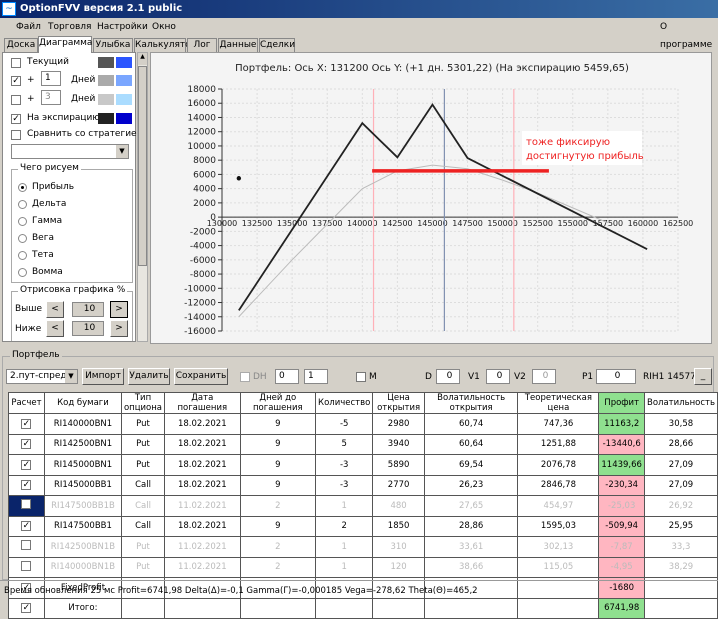 The width and height of the screenshot is (718, 619). What do you see at coordinates (143, 403) in the screenshot?
I see `column-header: Тип опциона` at bounding box center [143, 403].